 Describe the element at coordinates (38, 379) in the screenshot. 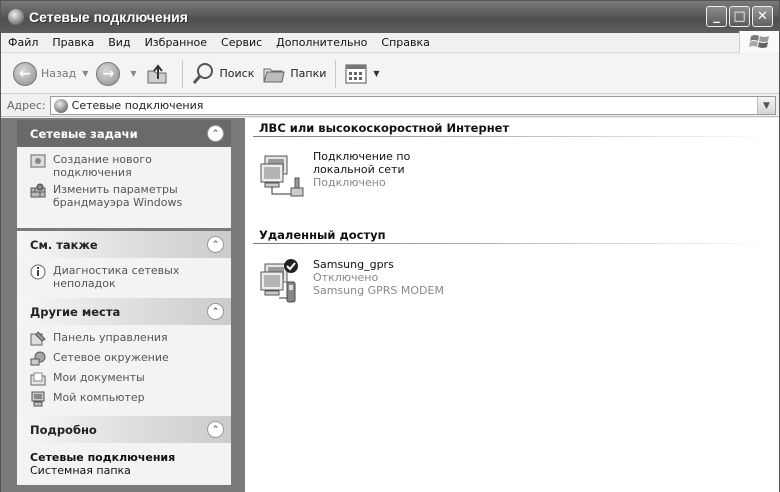

I see `documents-folder-icon` at that location.